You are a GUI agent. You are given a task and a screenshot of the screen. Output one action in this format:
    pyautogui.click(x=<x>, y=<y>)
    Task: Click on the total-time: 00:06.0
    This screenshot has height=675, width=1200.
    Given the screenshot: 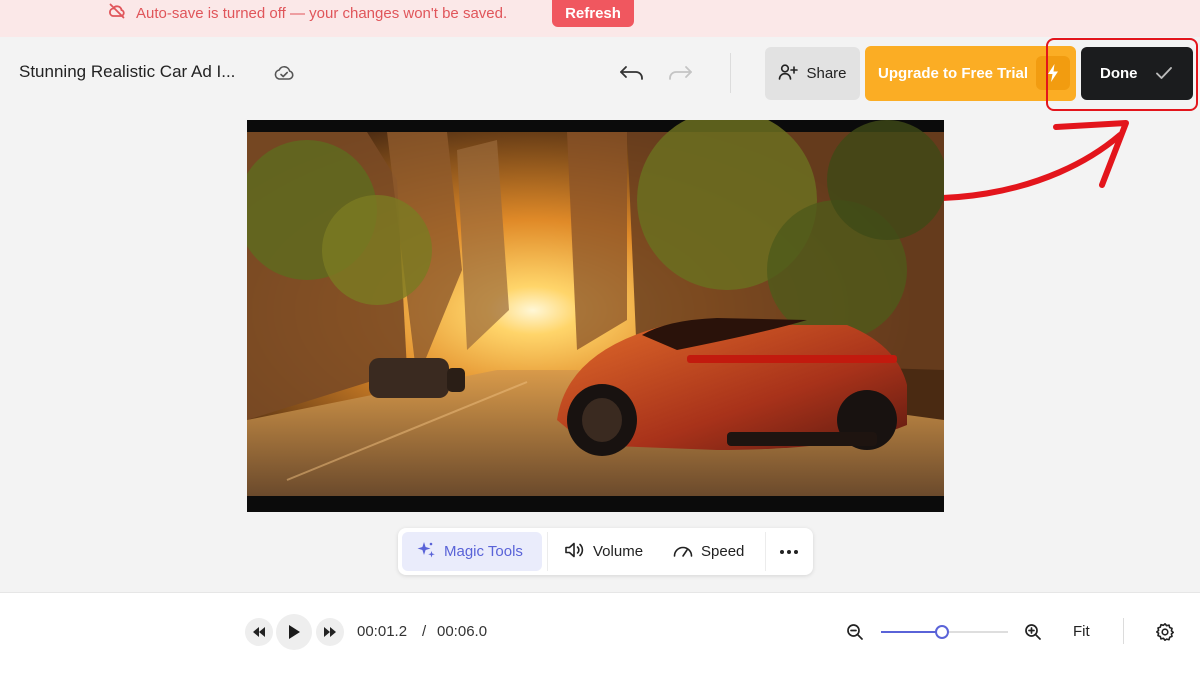 What is the action you would take?
    pyautogui.click(x=462, y=631)
    